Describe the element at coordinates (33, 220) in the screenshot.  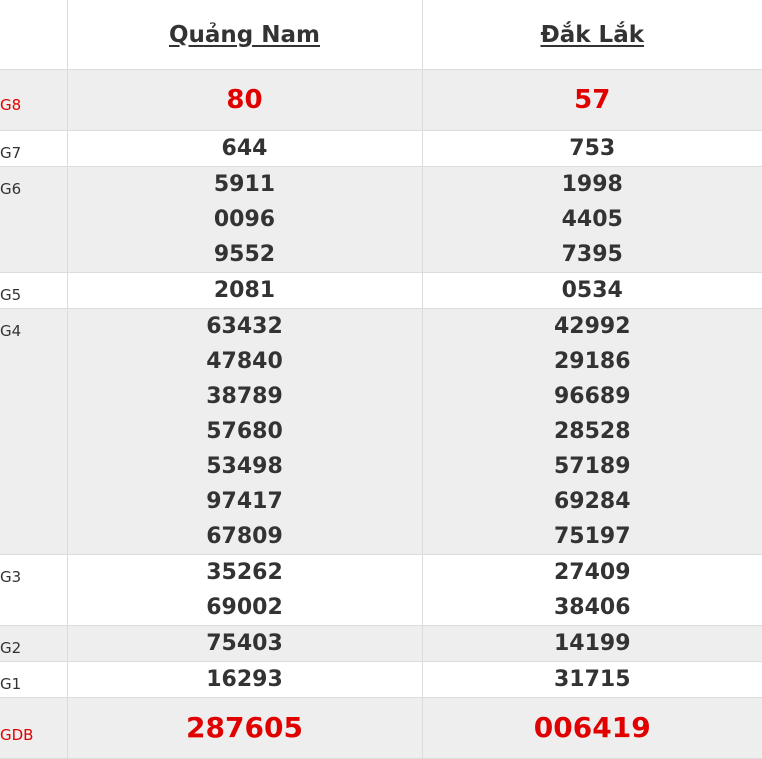
I see `prize-label: G6` at that location.